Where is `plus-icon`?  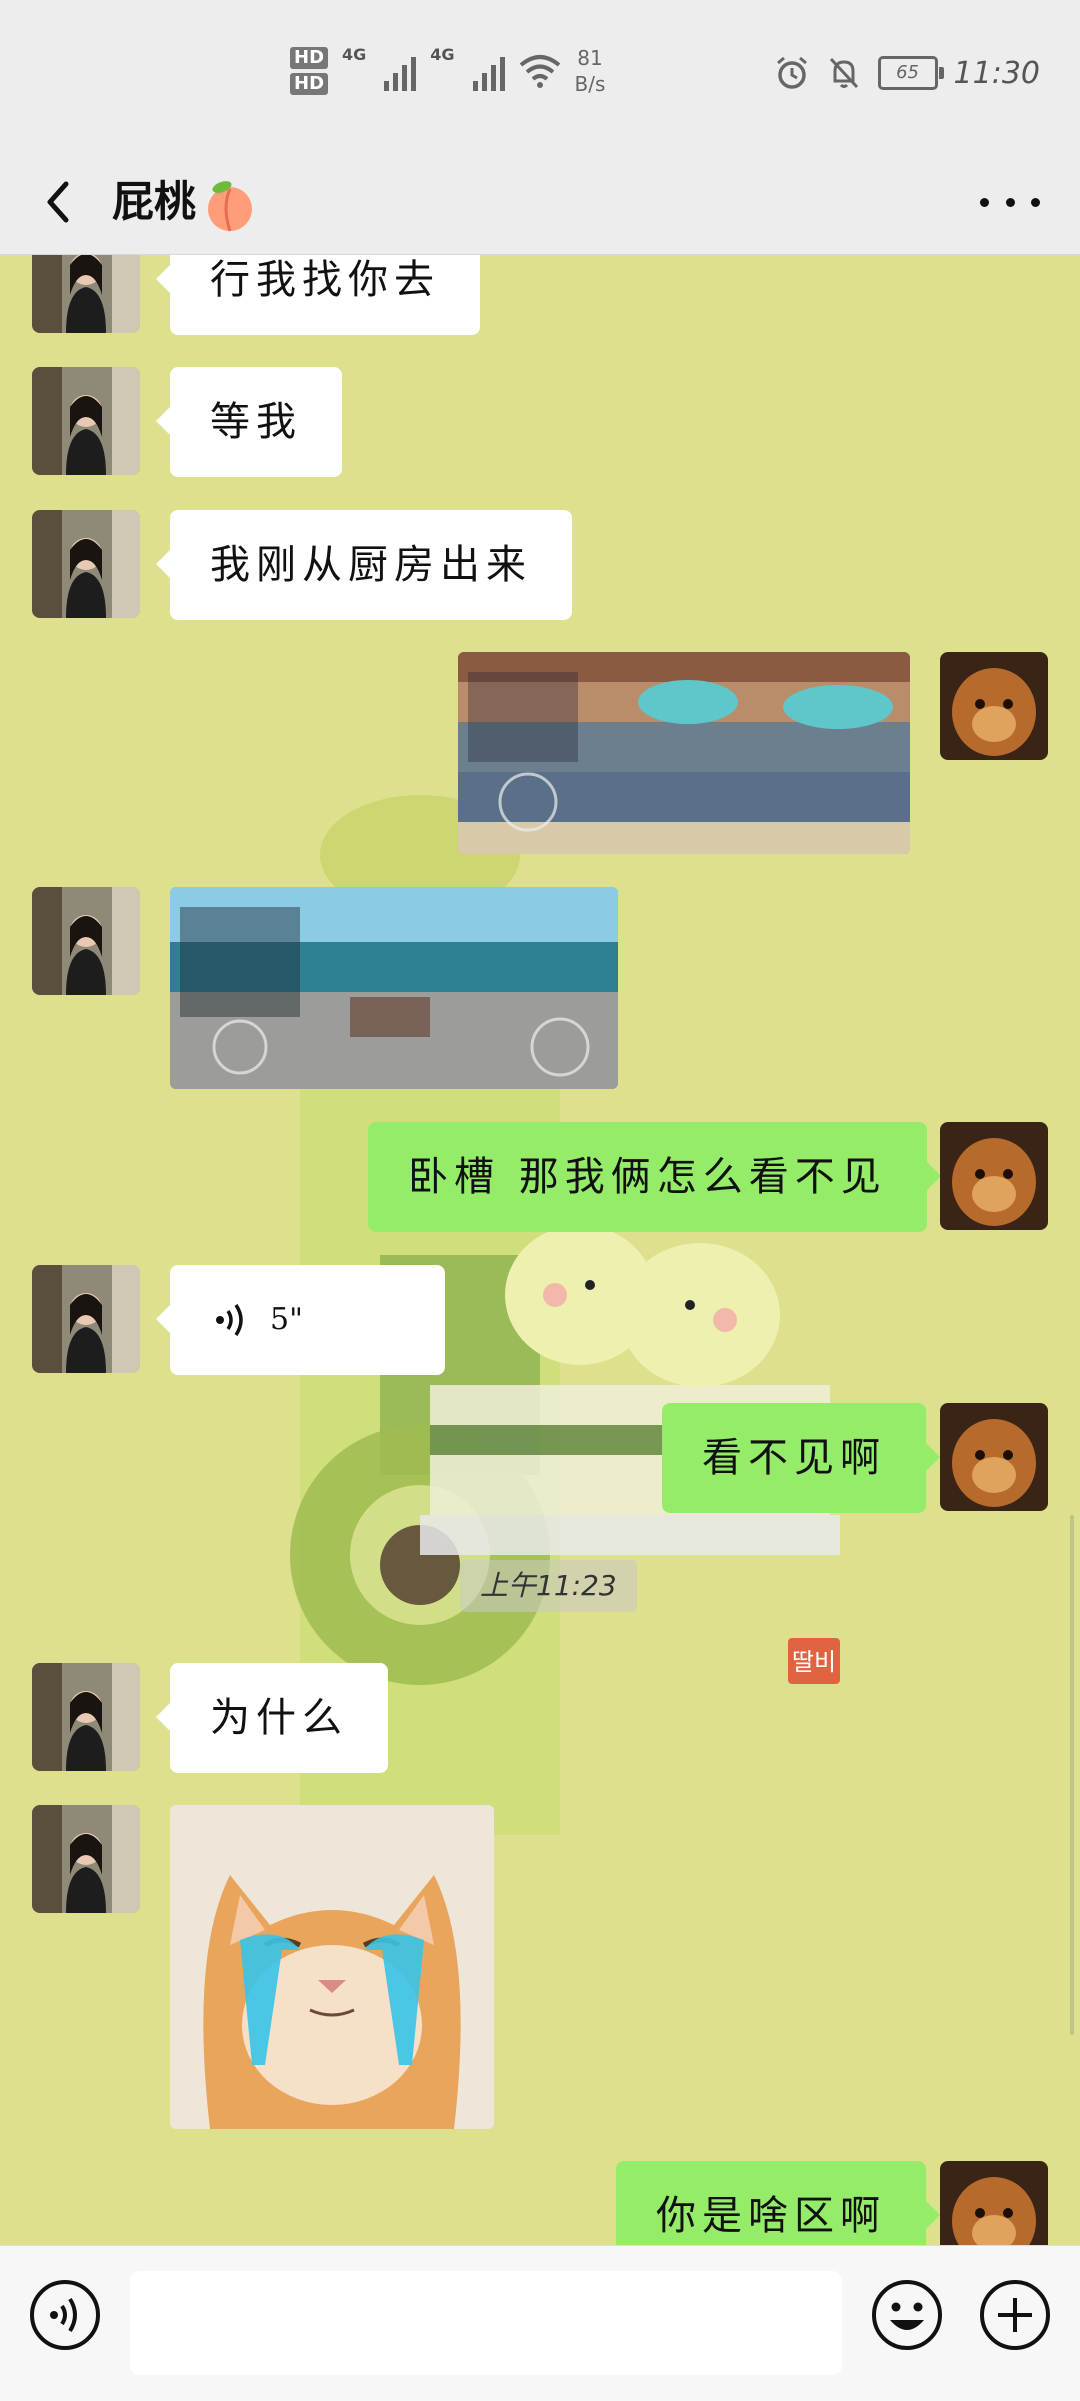
plus-icon is located at coordinates (1015, 2315).